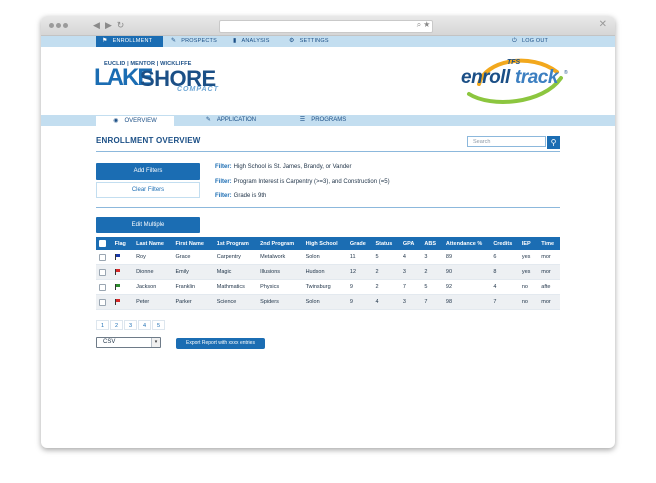 The height and width of the screenshot is (483, 656). I want to click on credits-cell: 6, so click(504, 257).